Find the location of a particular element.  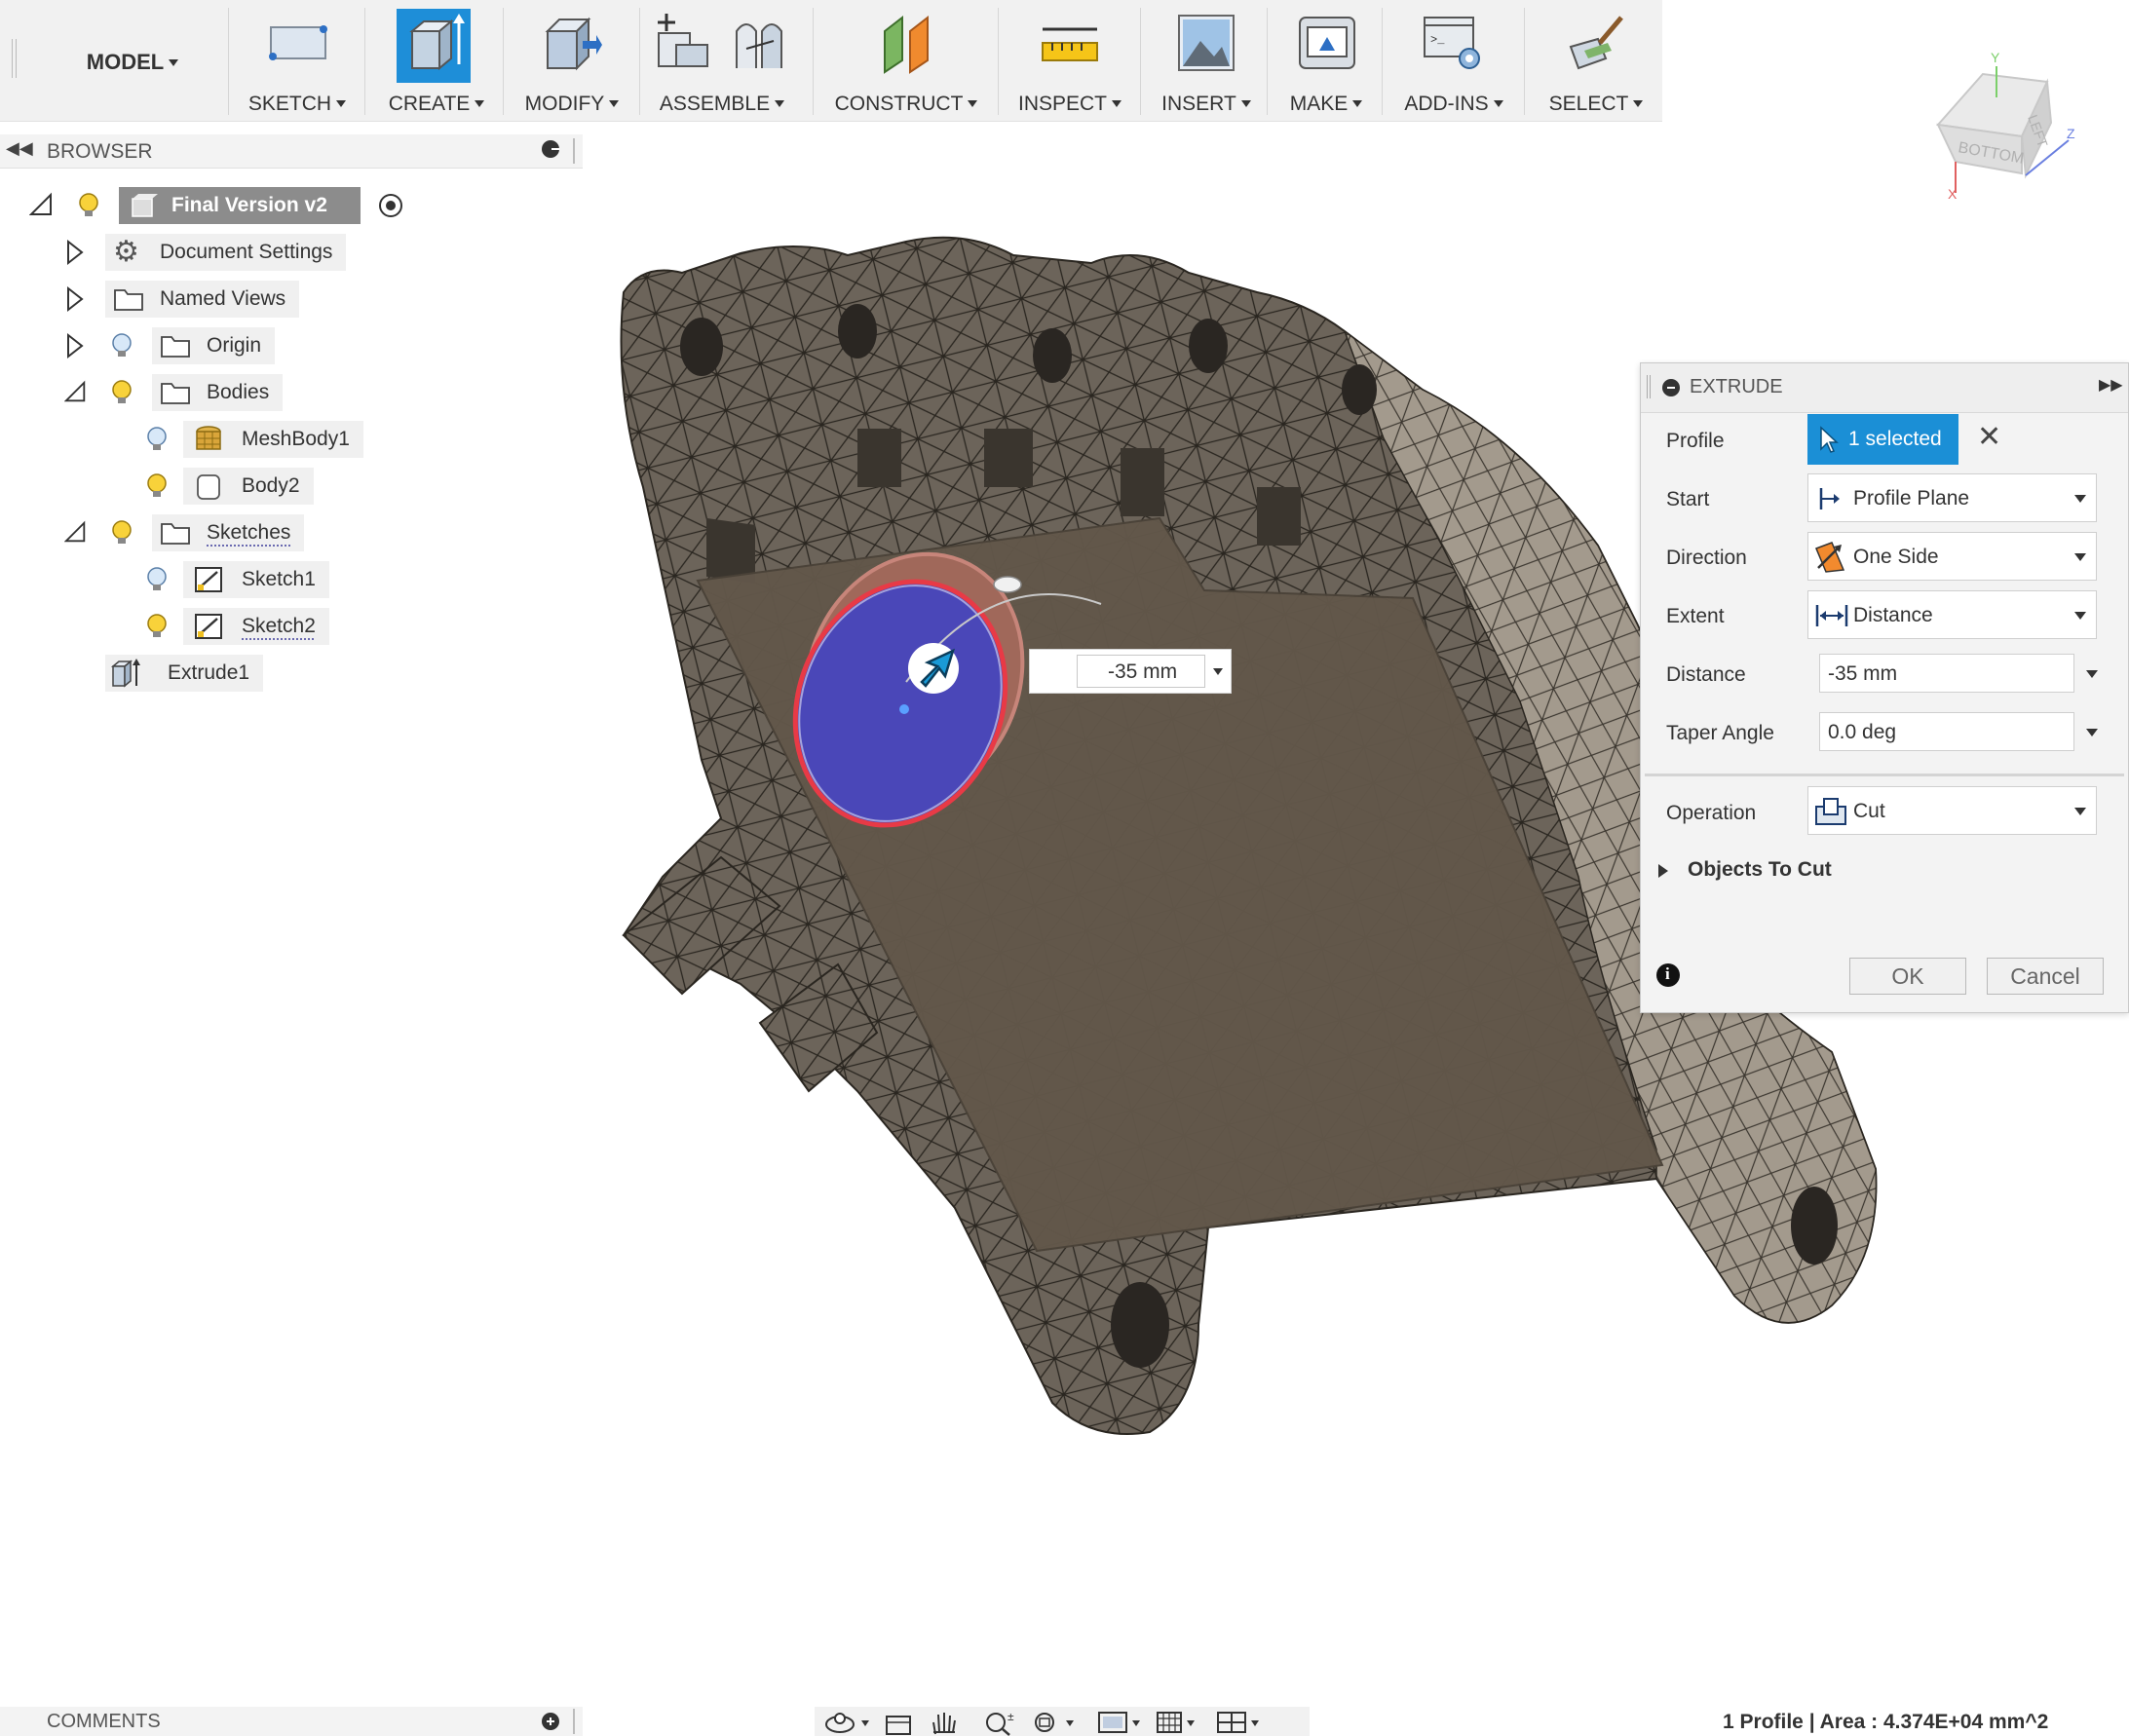

start-select: Profile Plane is located at coordinates (1952, 497).